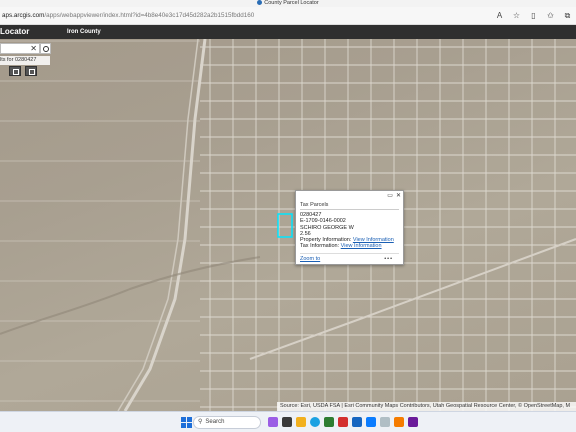 The image size is (576, 432). Describe the element at coordinates (20, 48) in the screenshot. I see `search-input: ✕` at that location.